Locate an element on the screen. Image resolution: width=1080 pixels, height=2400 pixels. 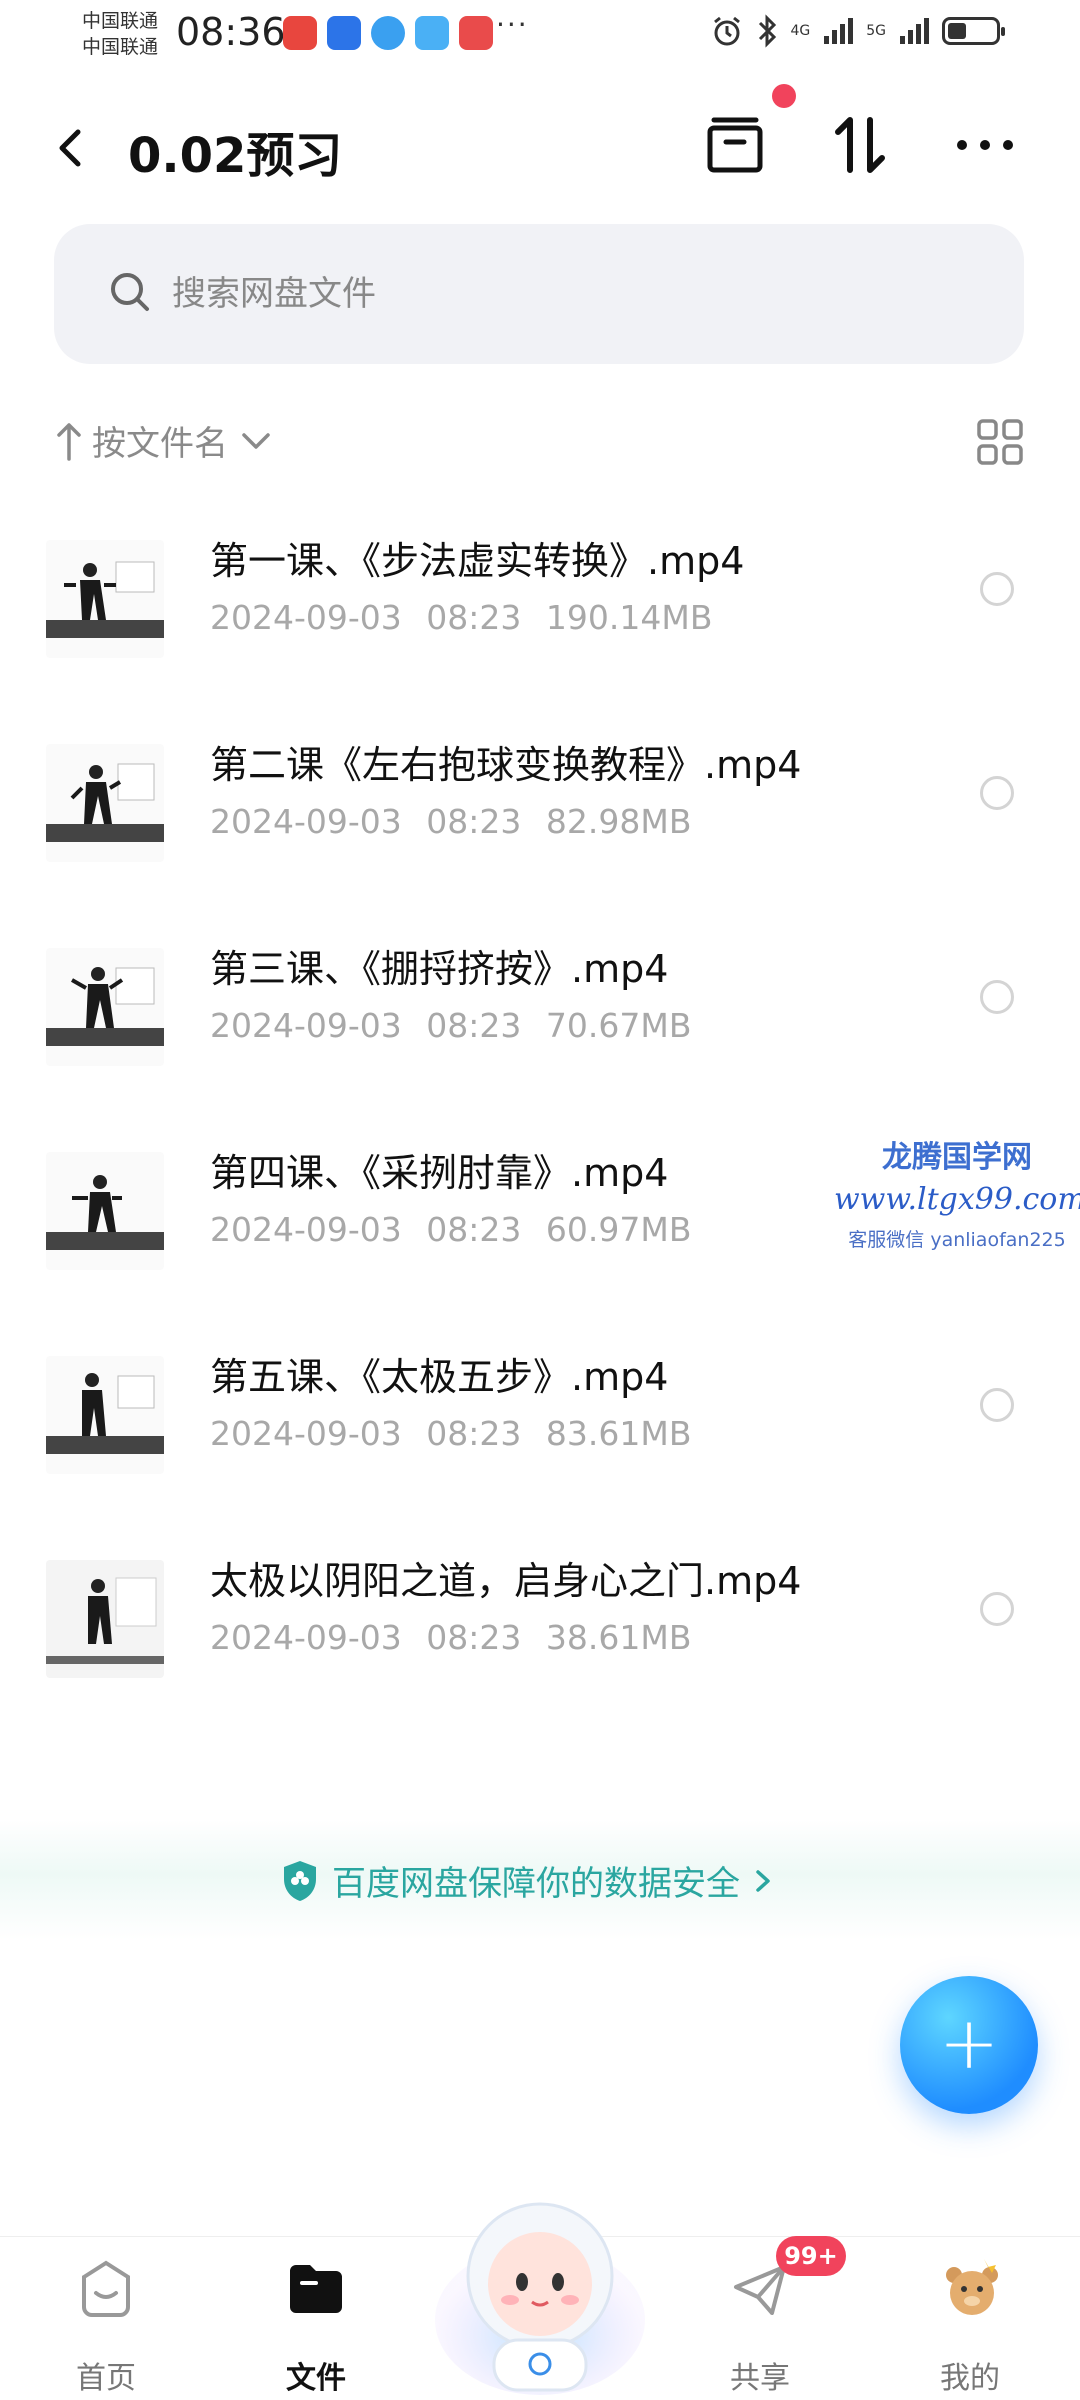
sort-label: 按文件名 is located at coordinates (160, 444).